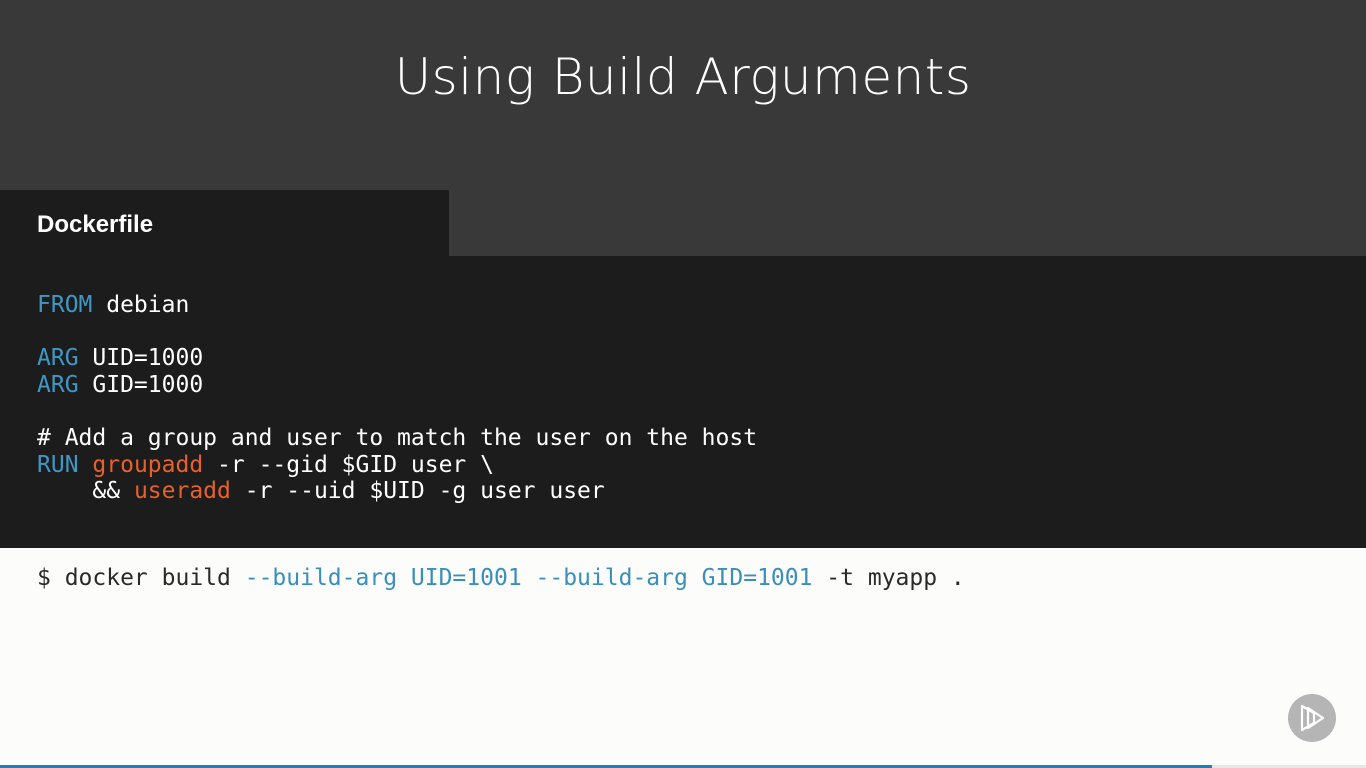 This screenshot has height=768, width=1366. I want to click on keyword: RUN, so click(58, 464).